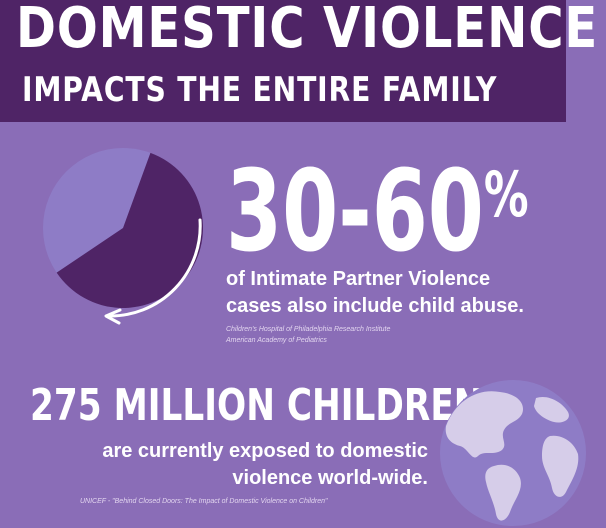 The width and height of the screenshot is (606, 528). Describe the element at coordinates (330, 478) in the screenshot. I see `stat2-line-2: violence world-wide.` at that location.